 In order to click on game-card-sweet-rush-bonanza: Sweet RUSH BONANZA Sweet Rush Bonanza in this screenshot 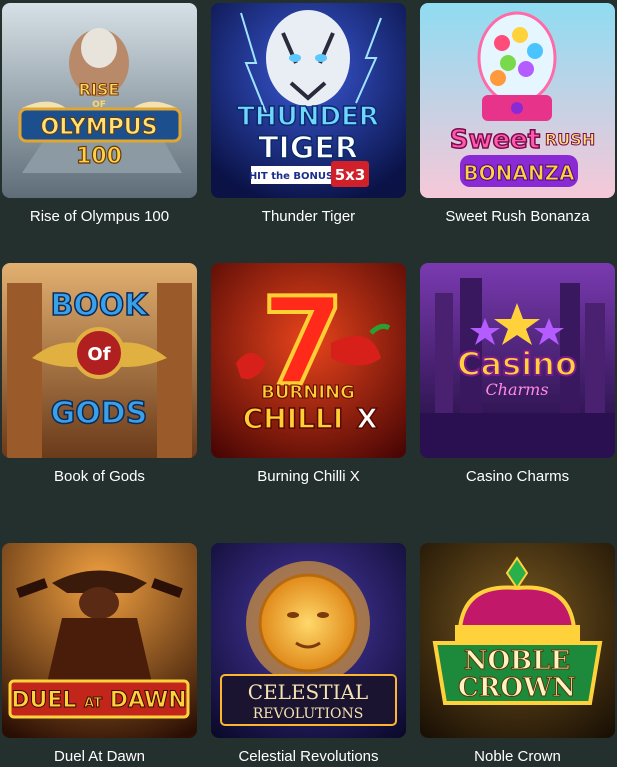, I will do `click(517, 114)`.